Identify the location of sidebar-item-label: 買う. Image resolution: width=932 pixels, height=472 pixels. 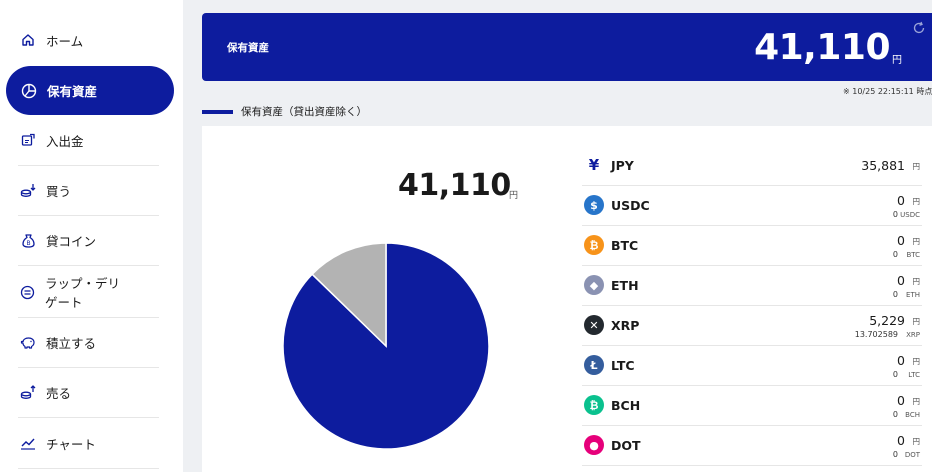
(59, 191).